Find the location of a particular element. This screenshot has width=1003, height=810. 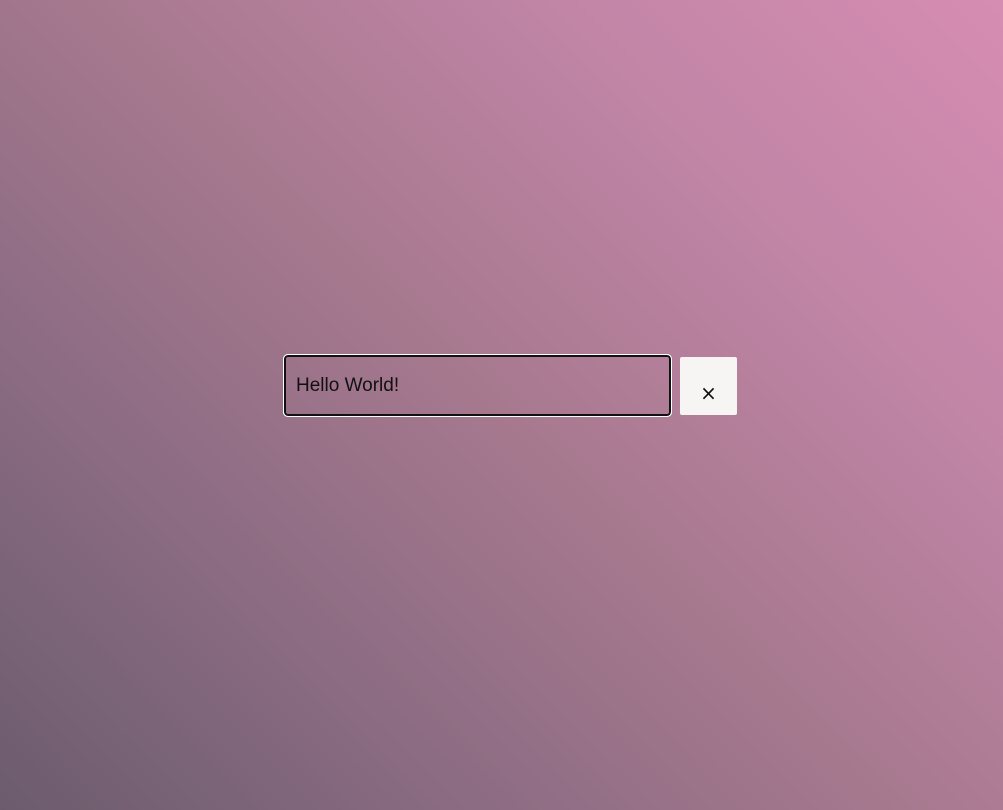

text-input is located at coordinates (477, 385).